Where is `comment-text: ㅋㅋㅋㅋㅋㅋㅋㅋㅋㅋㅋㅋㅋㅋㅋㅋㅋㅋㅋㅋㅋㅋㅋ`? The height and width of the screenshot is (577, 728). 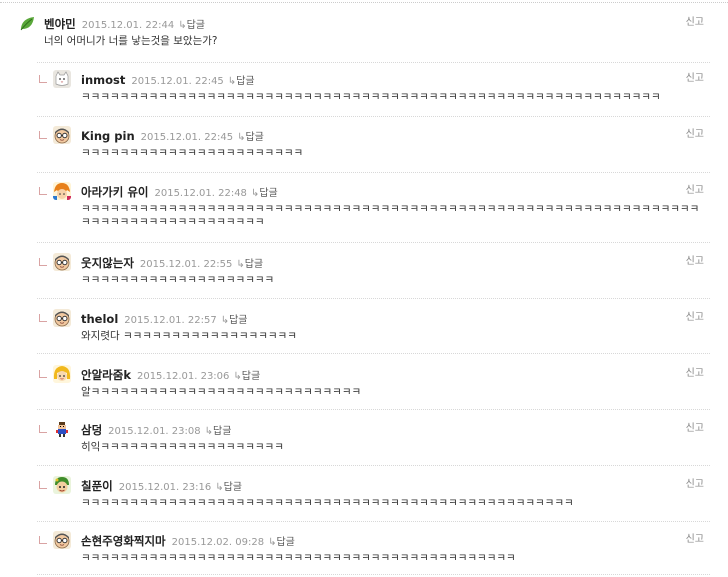
comment-text: ㅋㅋㅋㅋㅋㅋㅋㅋㅋㅋㅋㅋㅋㅋㅋㅋㅋㅋㅋㅋㅋㅋㅋ is located at coordinates (192, 153).